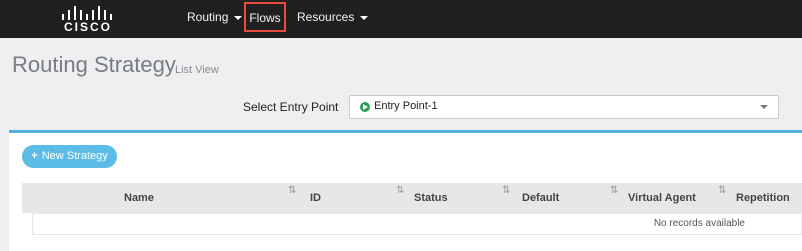 The width and height of the screenshot is (802, 251). What do you see at coordinates (540, 198) in the screenshot?
I see `column-header-default: Default` at bounding box center [540, 198].